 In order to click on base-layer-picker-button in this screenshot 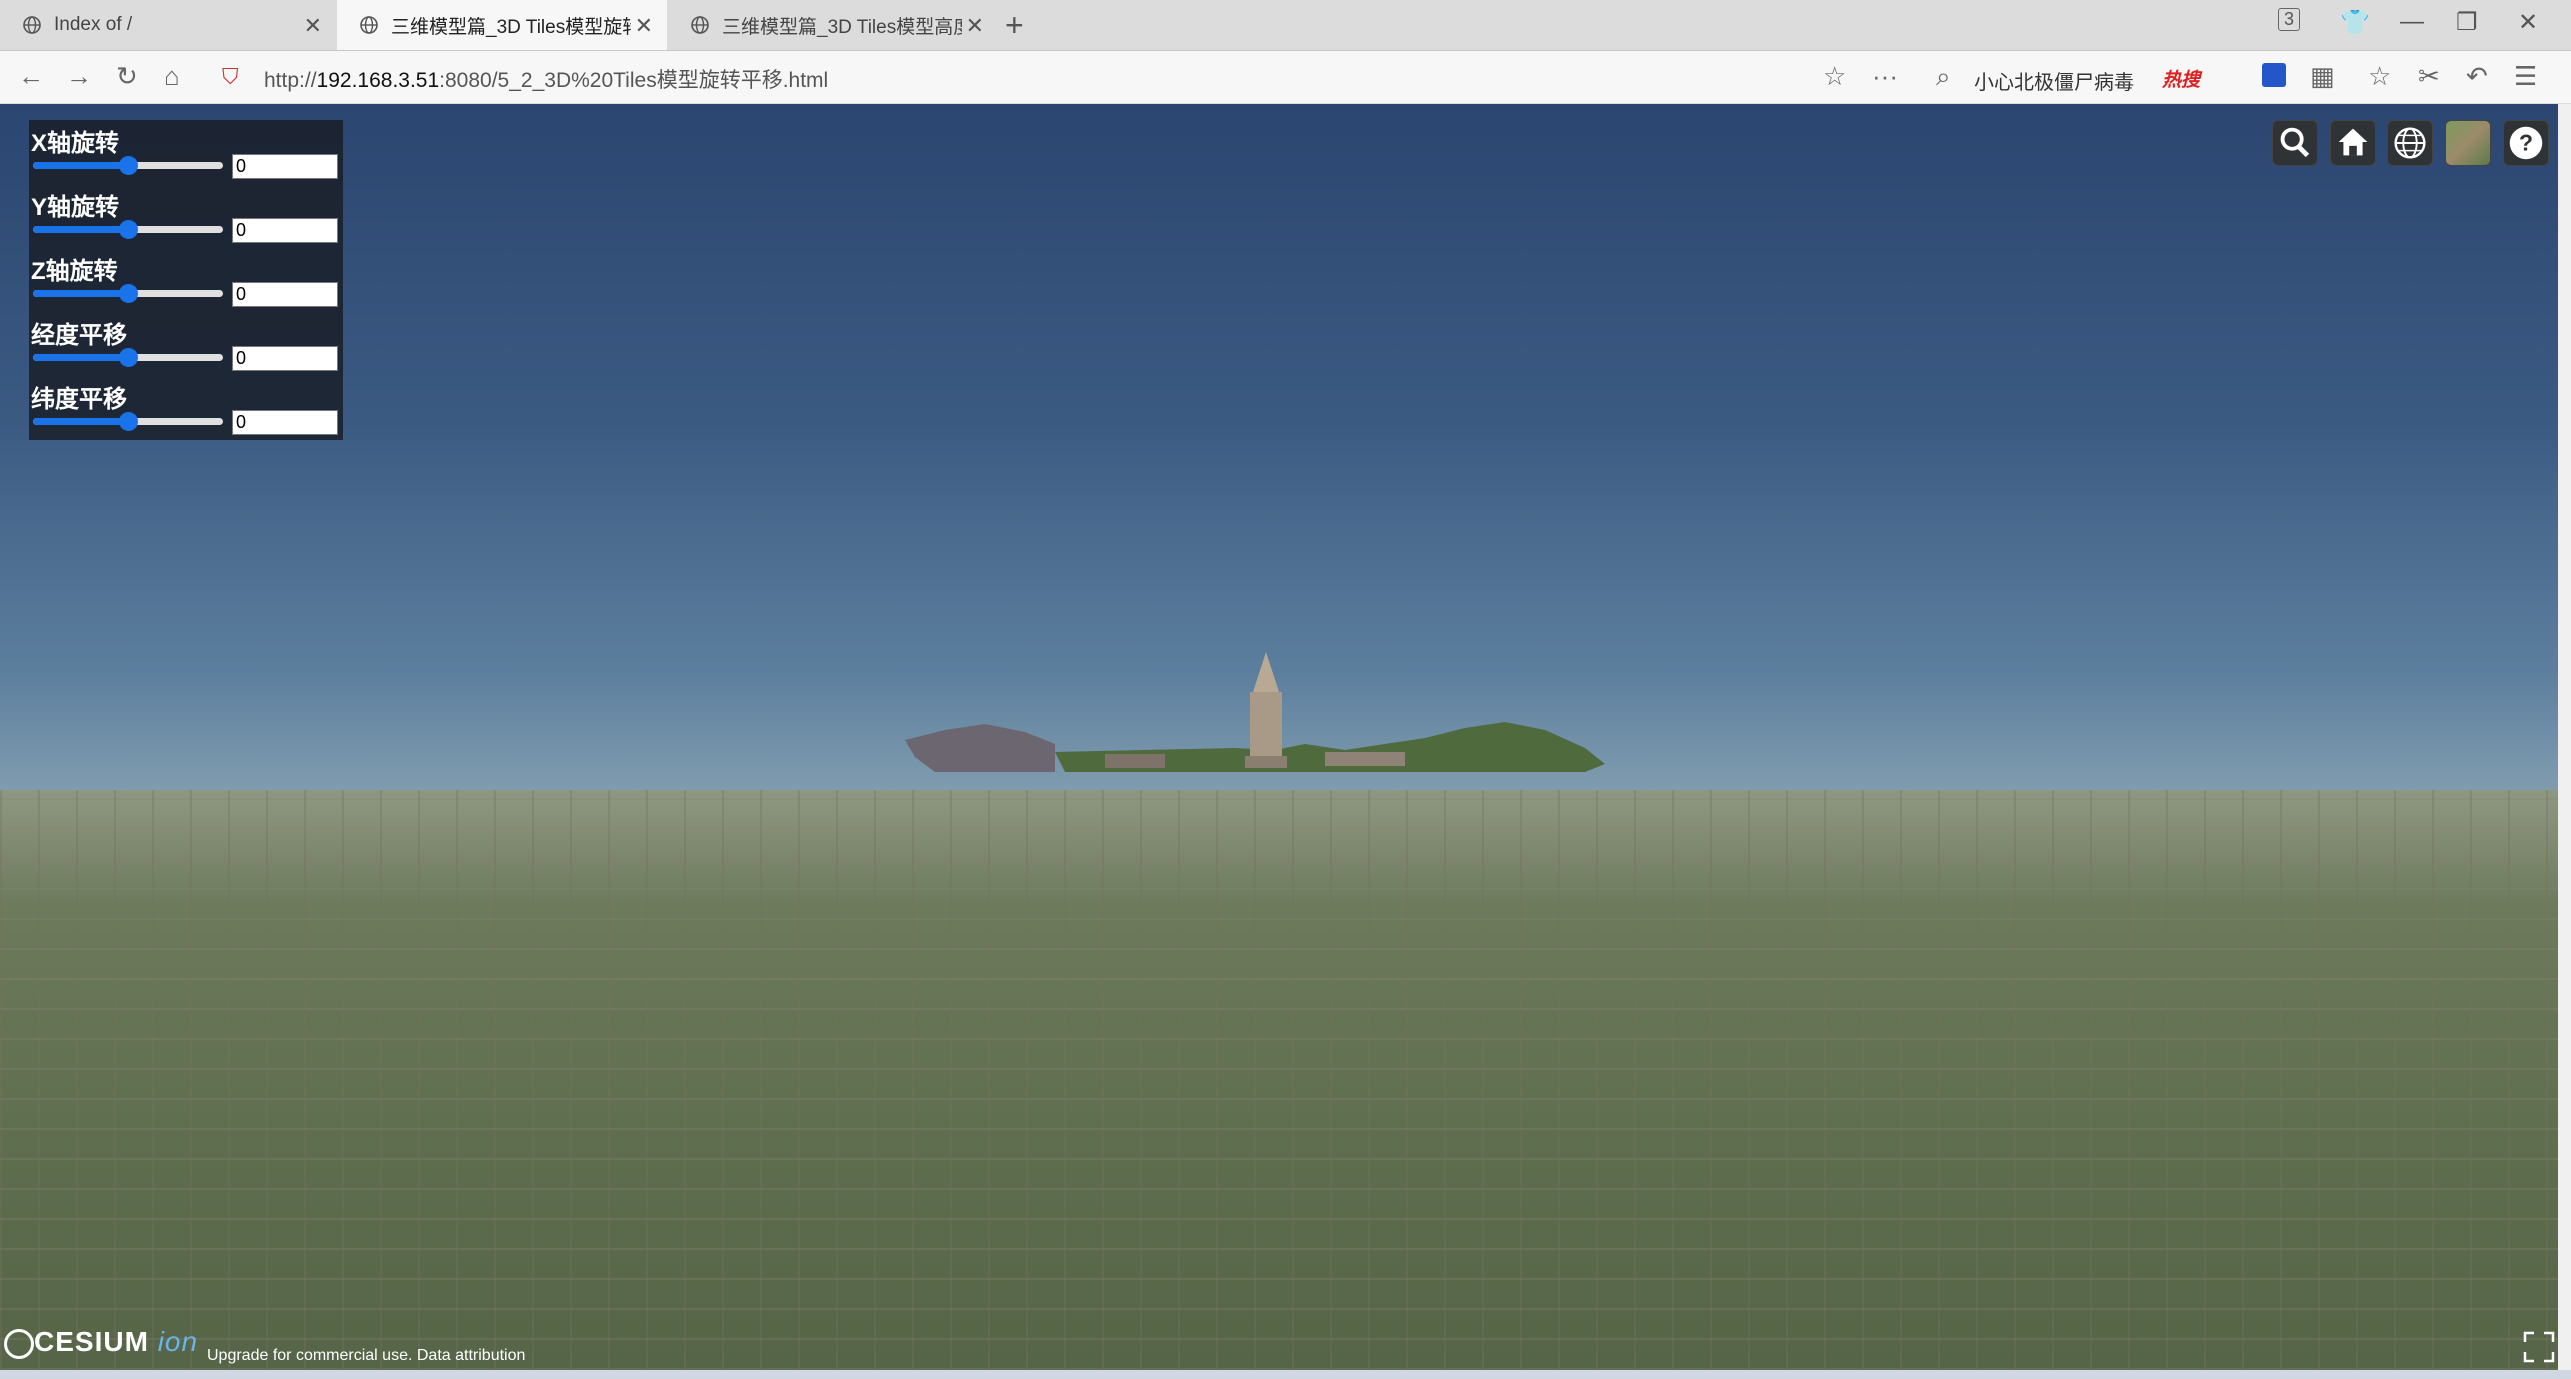, I will do `click(2468, 143)`.